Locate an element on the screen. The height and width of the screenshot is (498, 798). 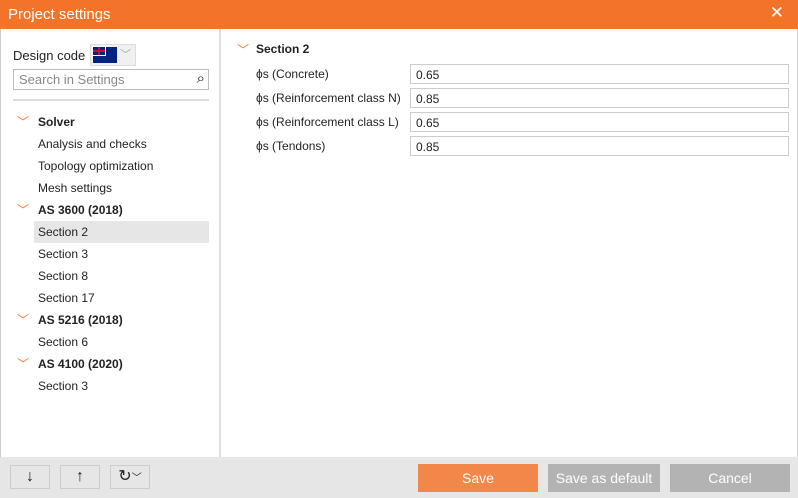
reset-icon: ↻ is located at coordinates (125, 476).